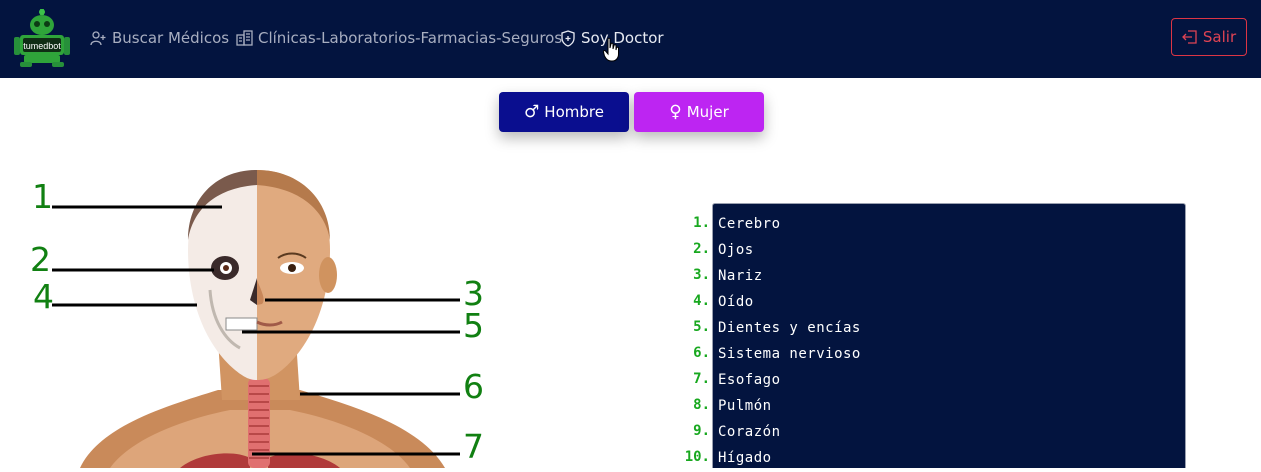 The image size is (1261, 472). I want to click on organ-number: 10., so click(697, 457).